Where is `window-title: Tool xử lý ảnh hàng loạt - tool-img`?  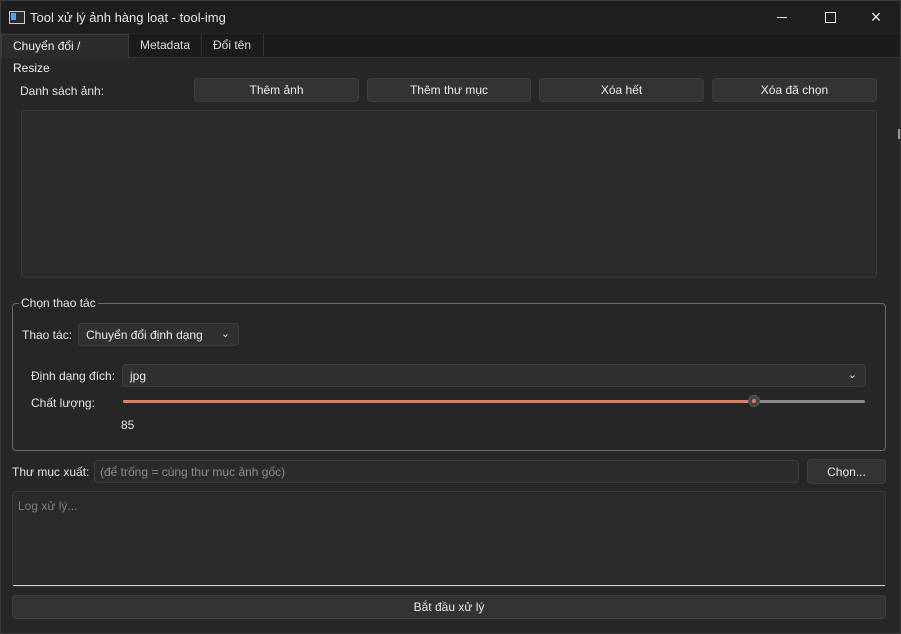 window-title: Tool xử lý ảnh hàng loạt - tool-img is located at coordinates (128, 17).